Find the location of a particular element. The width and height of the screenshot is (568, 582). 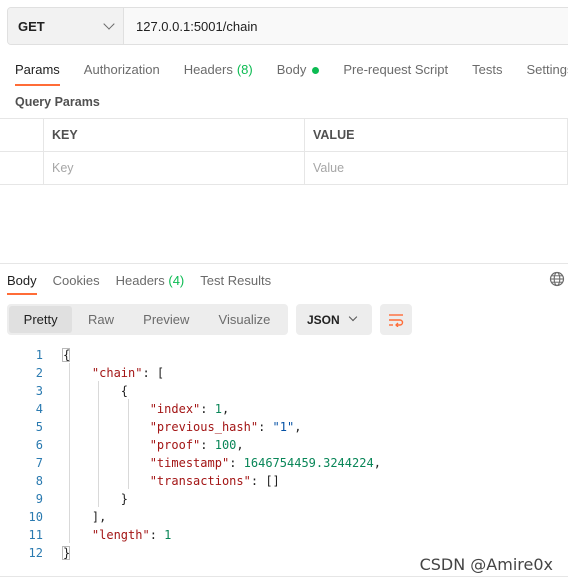

code-line: 4 "index": 1, is located at coordinates (284, 409).